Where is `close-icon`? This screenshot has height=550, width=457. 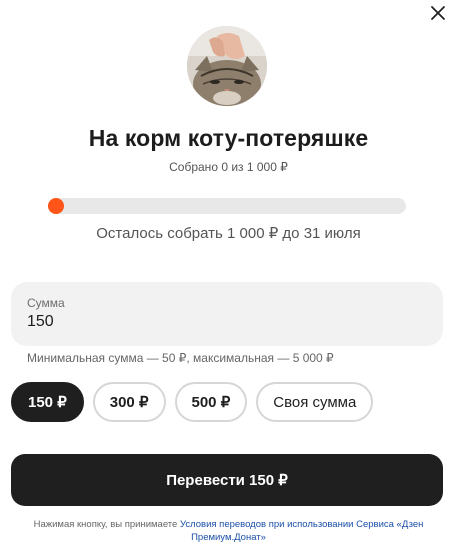
close-icon is located at coordinates (438, 13).